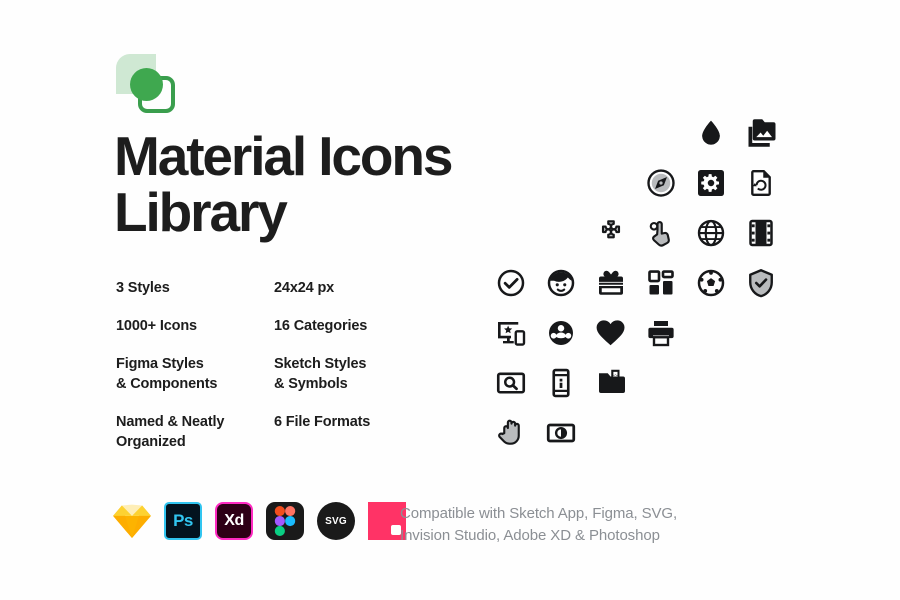 This screenshot has height=600, width=900. I want to click on favorite-heart-icon, so click(611, 333).